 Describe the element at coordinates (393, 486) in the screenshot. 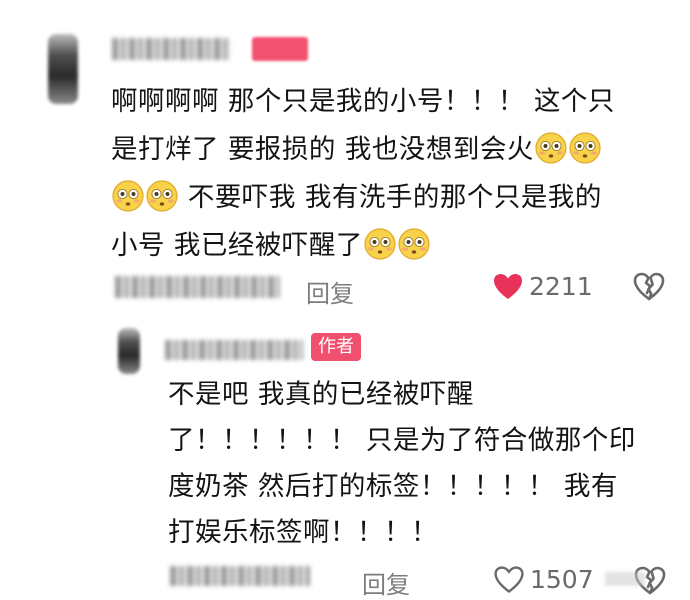

I see `reply-line-3: 度奶茶 然后打的标签！！！！！ 我有` at that location.